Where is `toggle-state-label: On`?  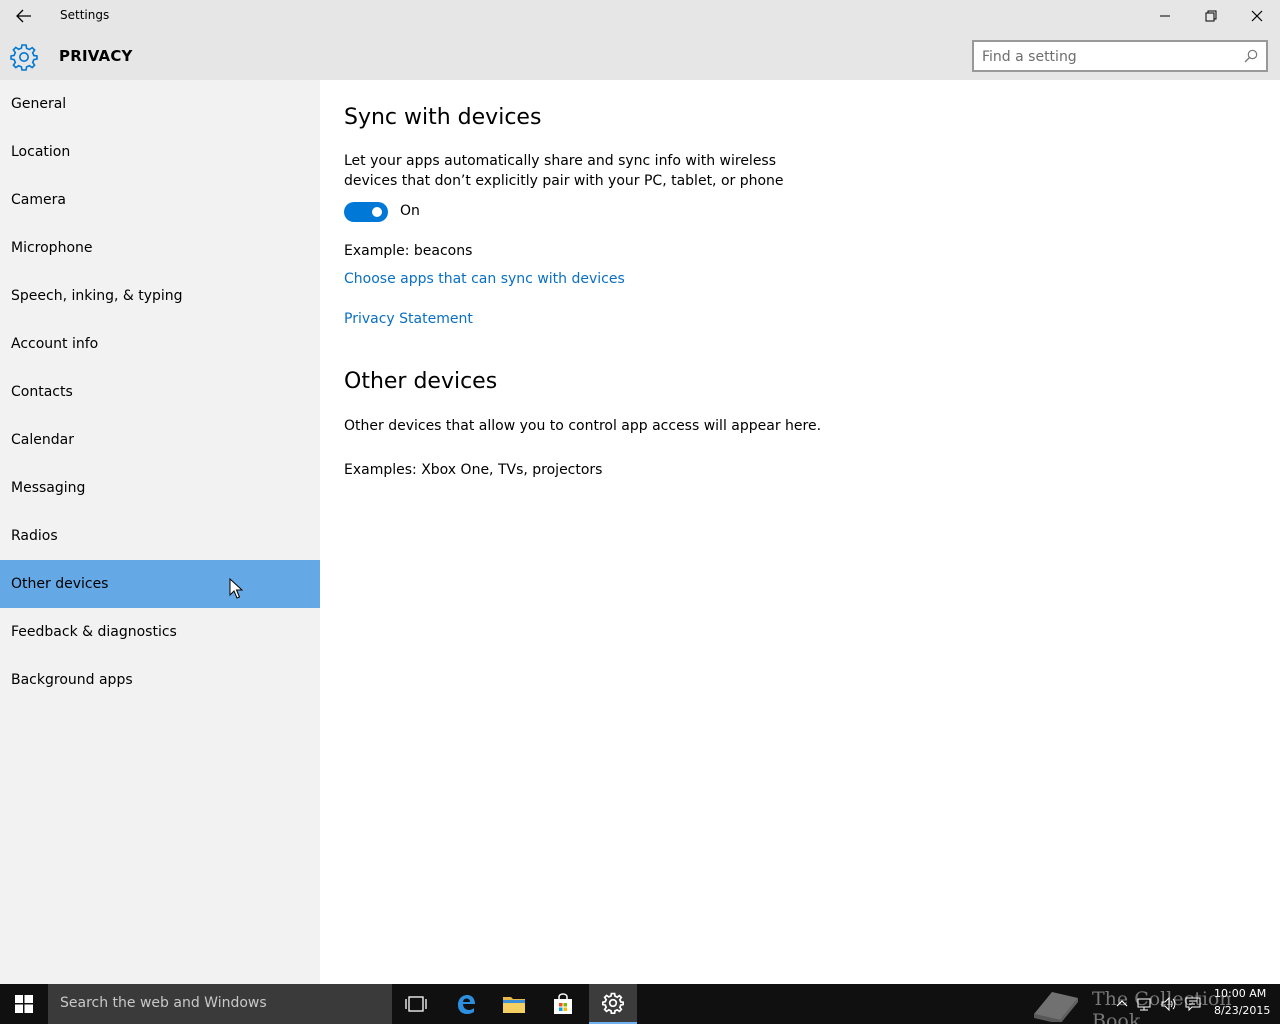
toggle-state-label: On is located at coordinates (410, 211).